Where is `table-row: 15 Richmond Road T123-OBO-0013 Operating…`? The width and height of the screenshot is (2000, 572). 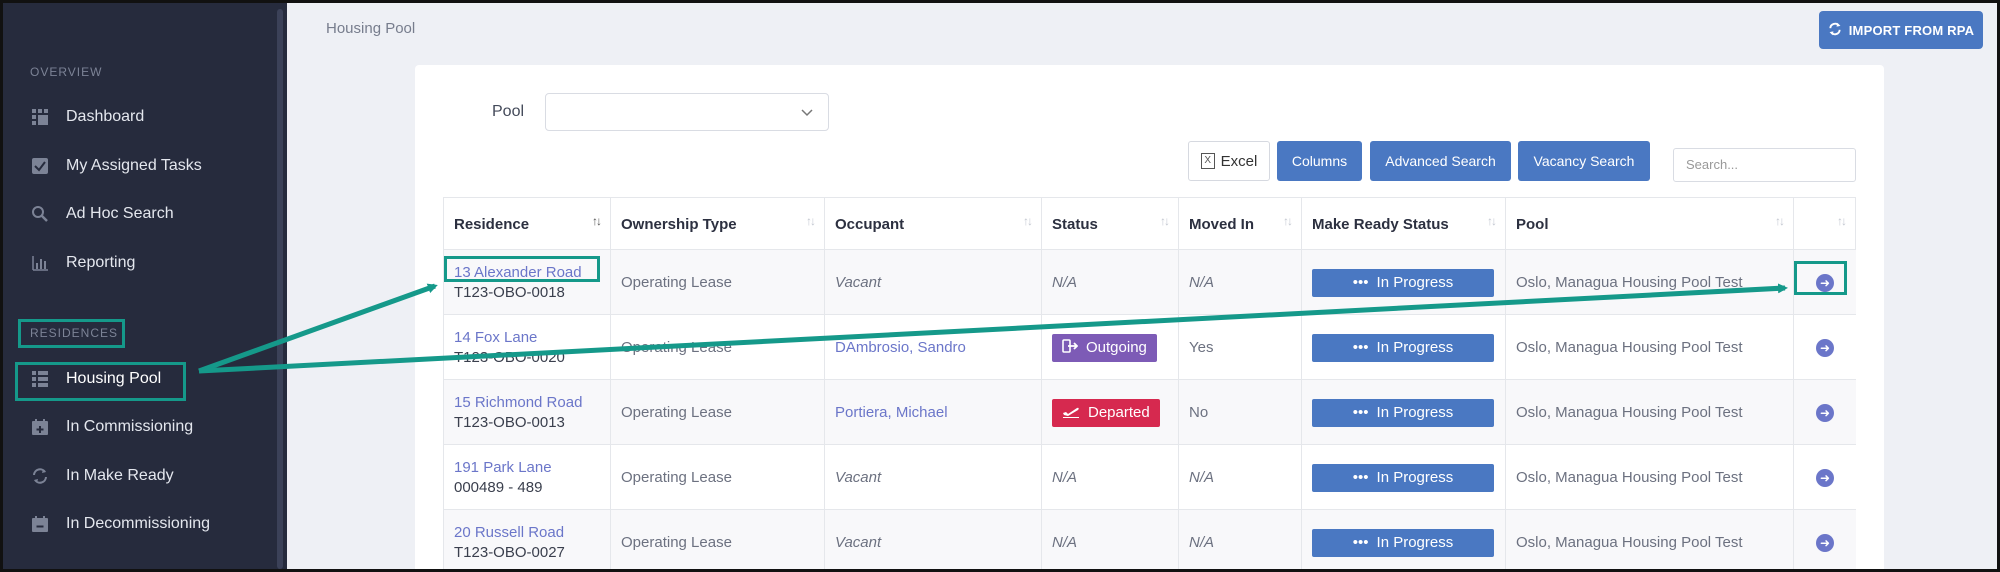
table-row: 15 Richmond Road T123-OBO-0013 Operating… is located at coordinates (1149, 412).